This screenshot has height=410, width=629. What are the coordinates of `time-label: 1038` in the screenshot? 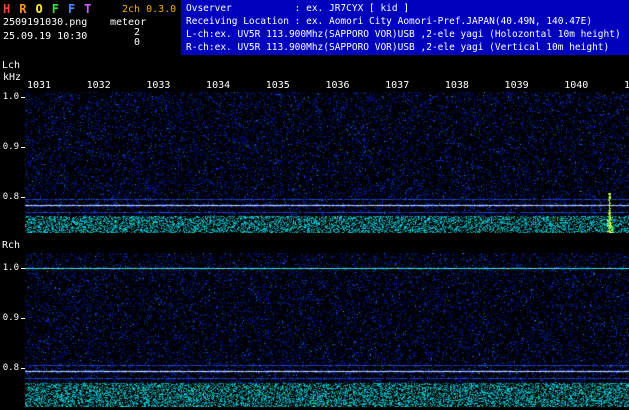 It's located at (456, 85).